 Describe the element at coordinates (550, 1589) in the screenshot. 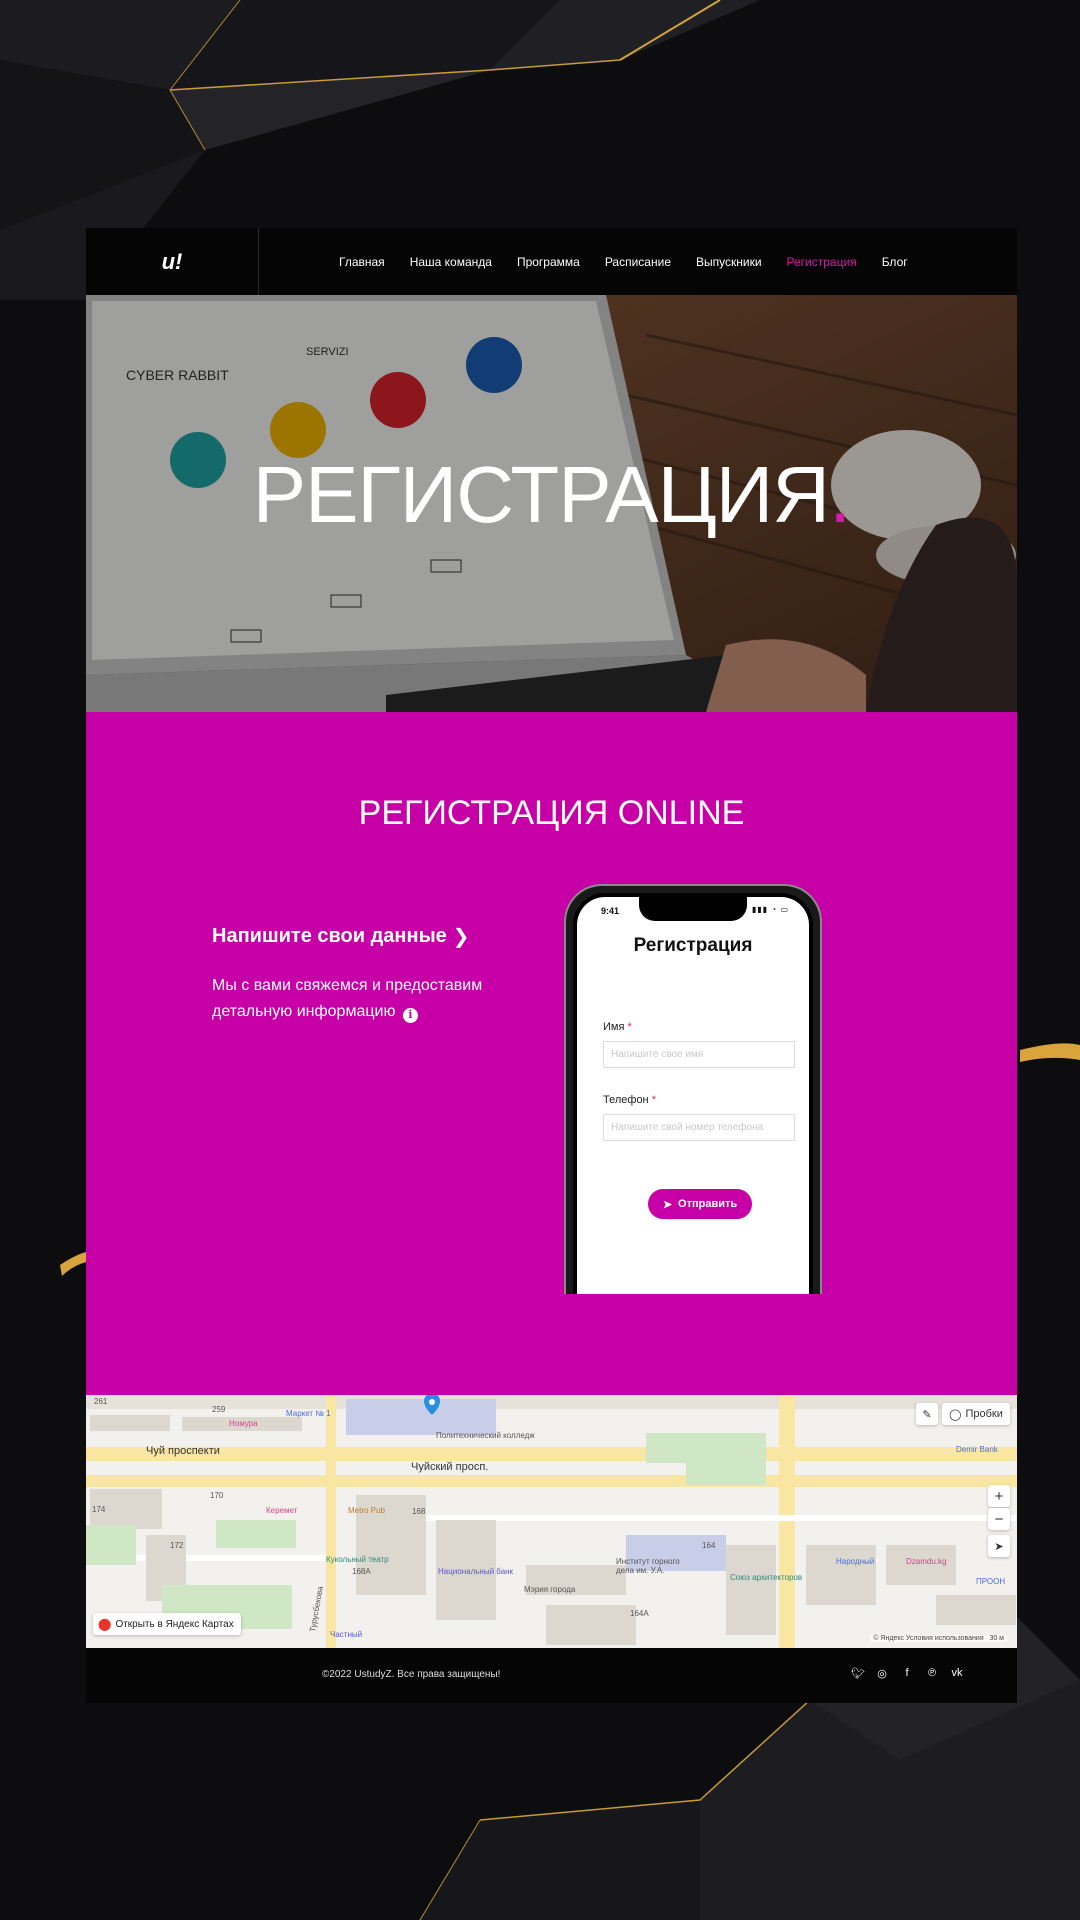

I see `map-poi: Мэрия города` at that location.